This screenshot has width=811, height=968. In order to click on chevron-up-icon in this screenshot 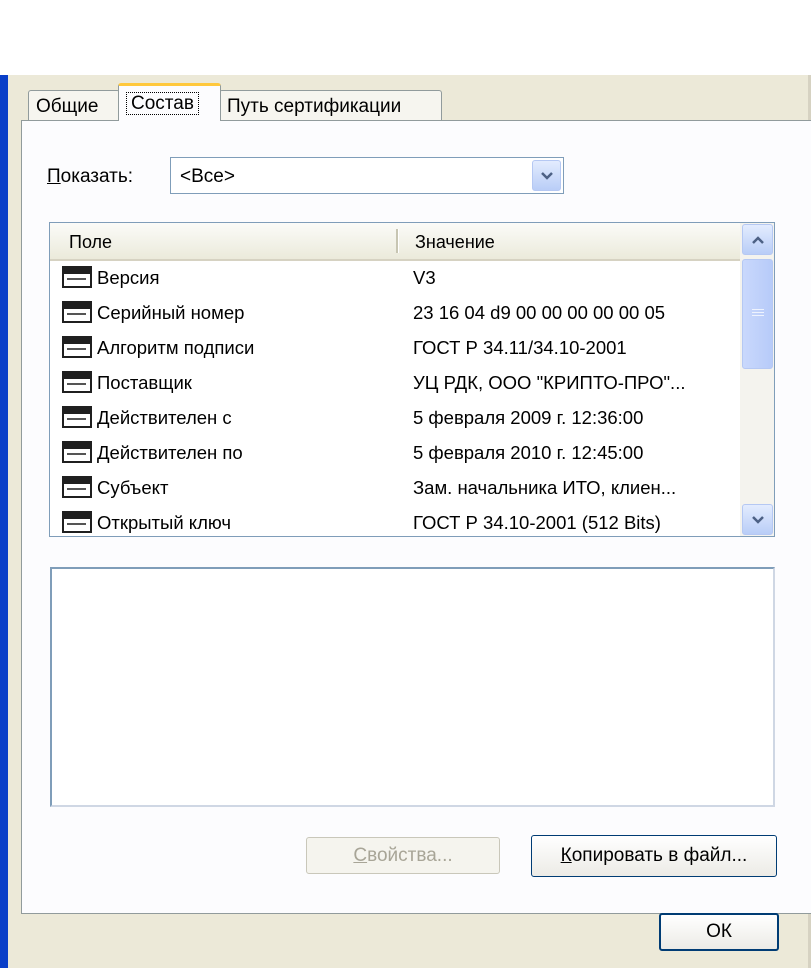, I will do `click(757, 239)`.